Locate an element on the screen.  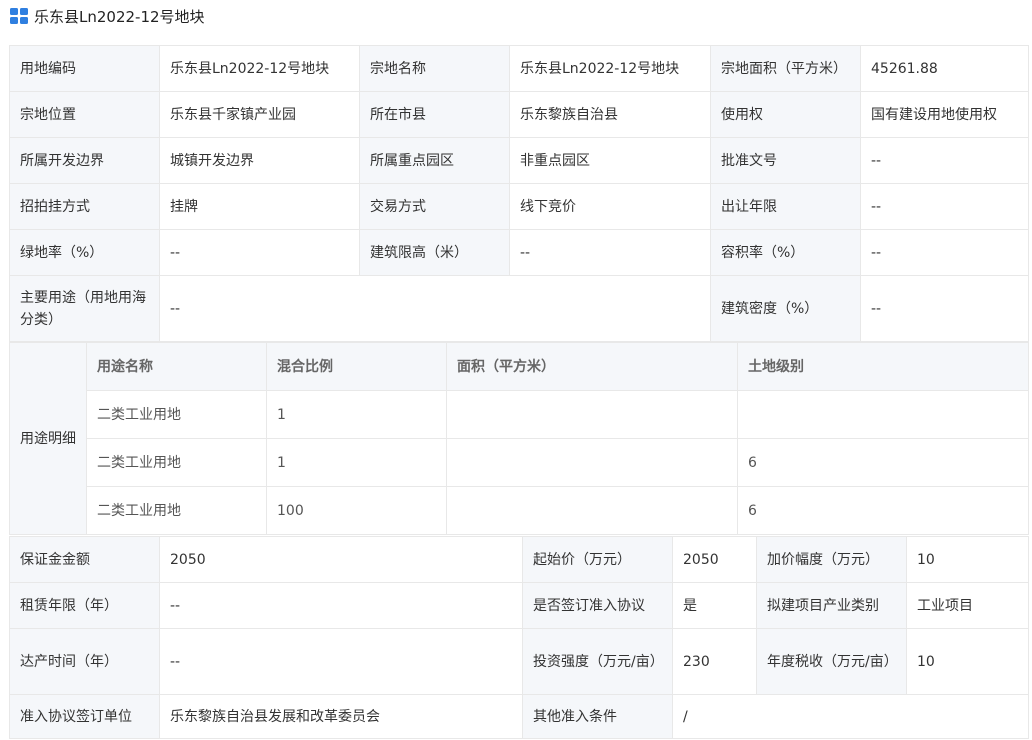
table-row: 保证金金额 2050 起始价（万元） 2050 加价幅度（万元） 10 is located at coordinates (519, 559).